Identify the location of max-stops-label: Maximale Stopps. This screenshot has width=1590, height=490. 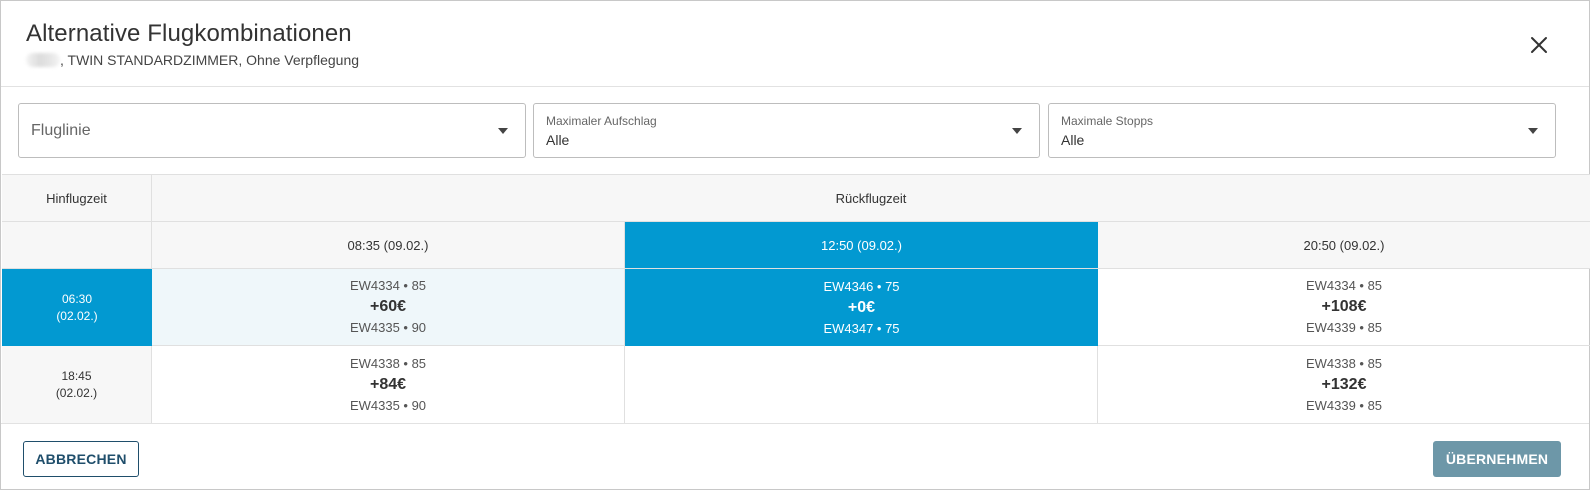
(1107, 121).